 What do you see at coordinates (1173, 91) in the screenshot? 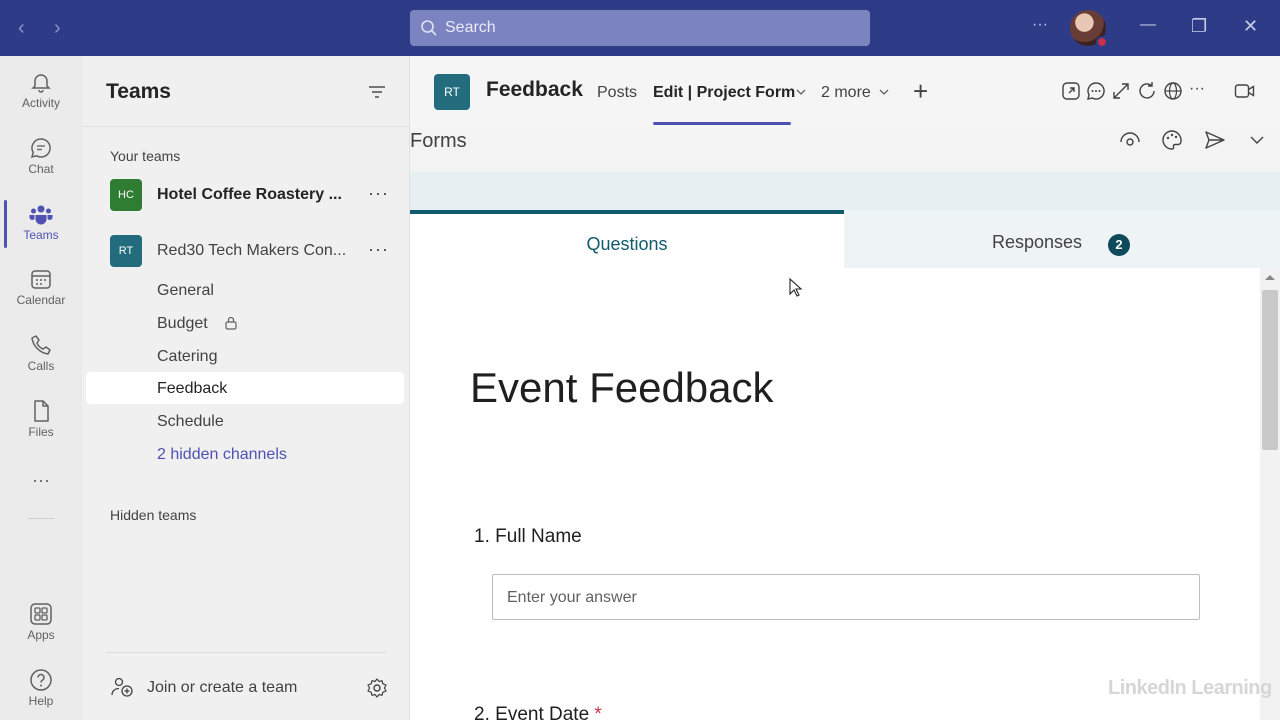
I see `globe-icon` at bounding box center [1173, 91].